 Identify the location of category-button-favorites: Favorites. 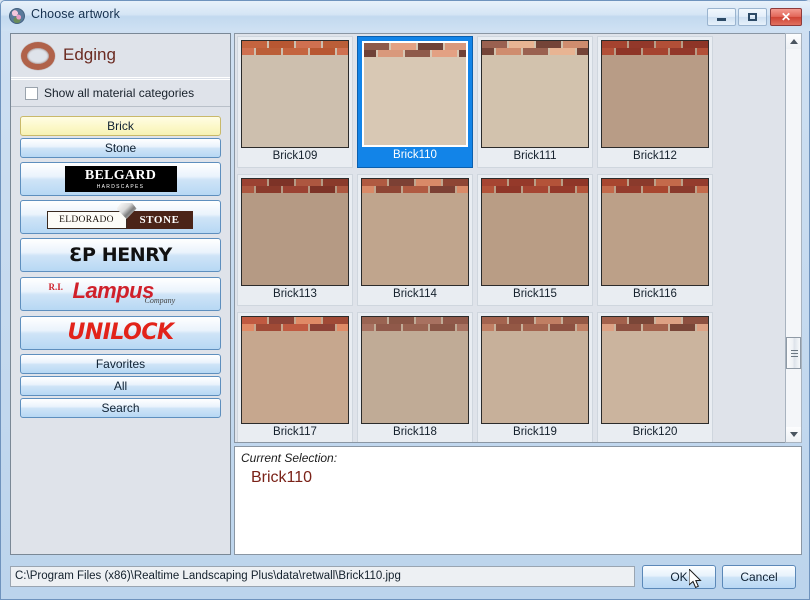
(120, 364).